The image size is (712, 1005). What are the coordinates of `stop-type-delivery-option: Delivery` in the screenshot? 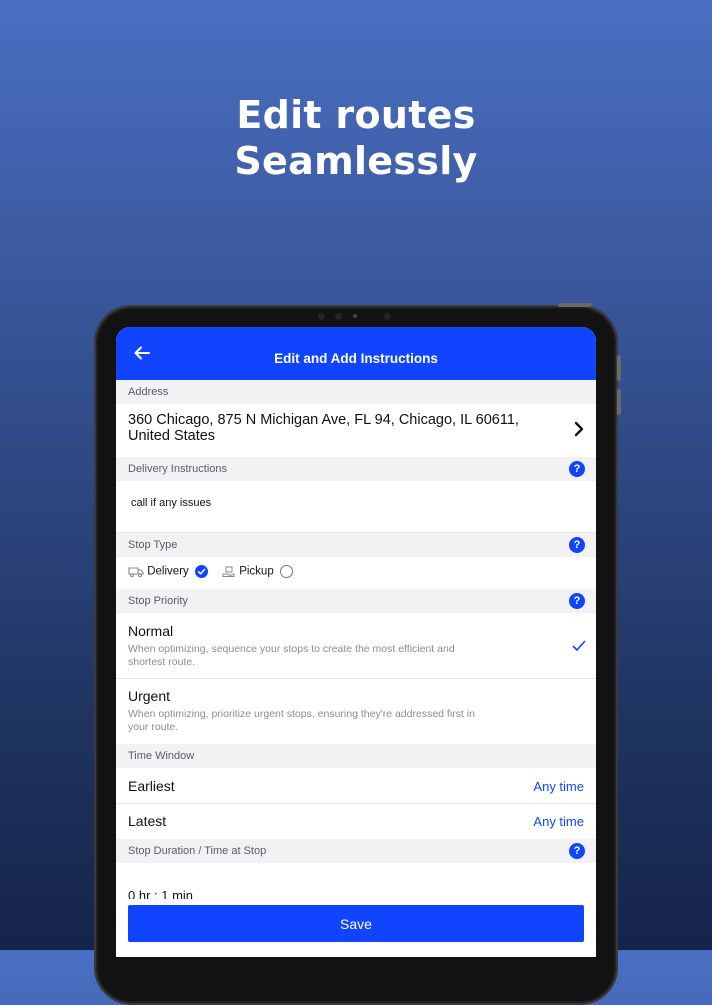 It's located at (168, 571).